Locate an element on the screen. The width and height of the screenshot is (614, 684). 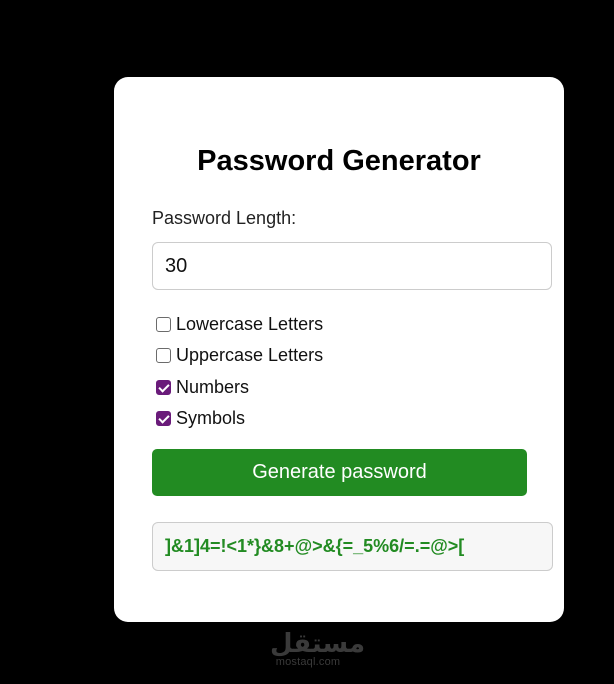
option-lowercase: Lowercase Letters is located at coordinates (239, 324).